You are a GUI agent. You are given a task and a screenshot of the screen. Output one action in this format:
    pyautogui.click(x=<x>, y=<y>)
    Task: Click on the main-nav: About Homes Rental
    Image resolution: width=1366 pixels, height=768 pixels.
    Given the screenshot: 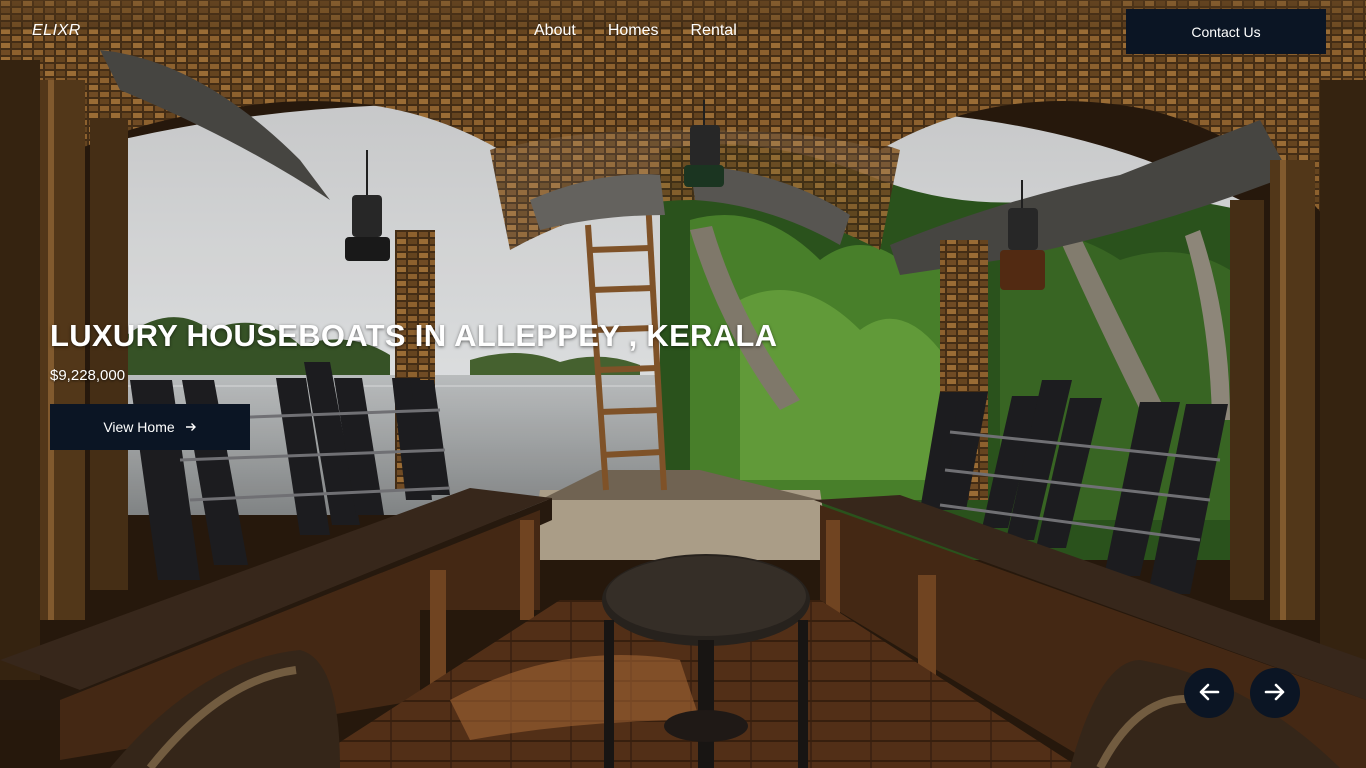 What is the action you would take?
    pyautogui.click(x=635, y=31)
    